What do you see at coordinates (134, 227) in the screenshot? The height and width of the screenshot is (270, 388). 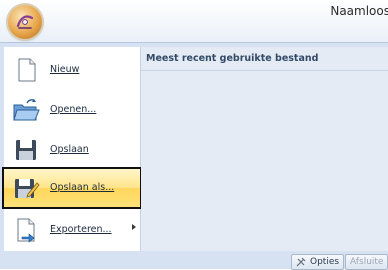 I see `submenu-arrow-icon` at bounding box center [134, 227].